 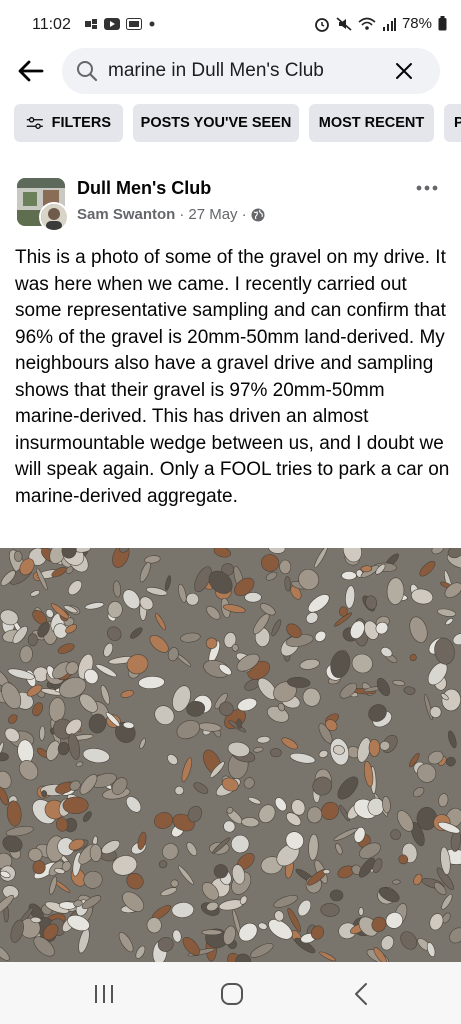 What do you see at coordinates (230, 205) in the screenshot?
I see `post-header: Dull Men's Club Sam Swanton · 27 May ·` at bounding box center [230, 205].